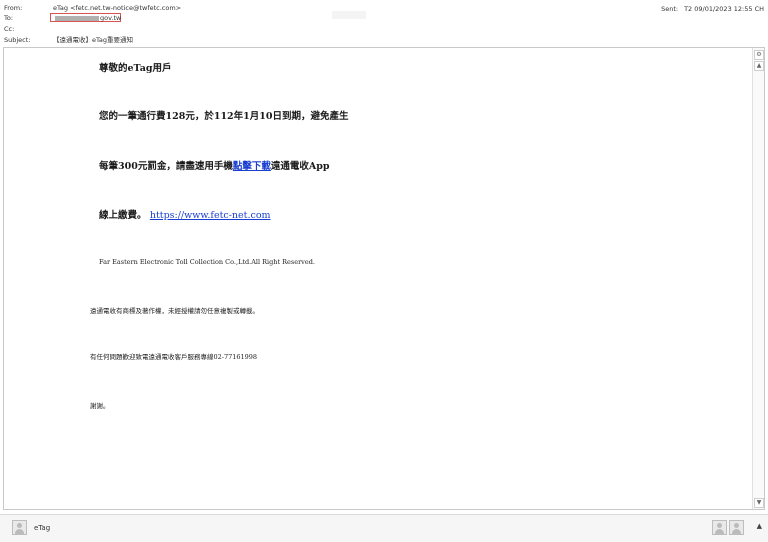 This screenshot has height=542, width=768. What do you see at coordinates (17, 40) in the screenshot?
I see `subject-label: Subject:` at bounding box center [17, 40].